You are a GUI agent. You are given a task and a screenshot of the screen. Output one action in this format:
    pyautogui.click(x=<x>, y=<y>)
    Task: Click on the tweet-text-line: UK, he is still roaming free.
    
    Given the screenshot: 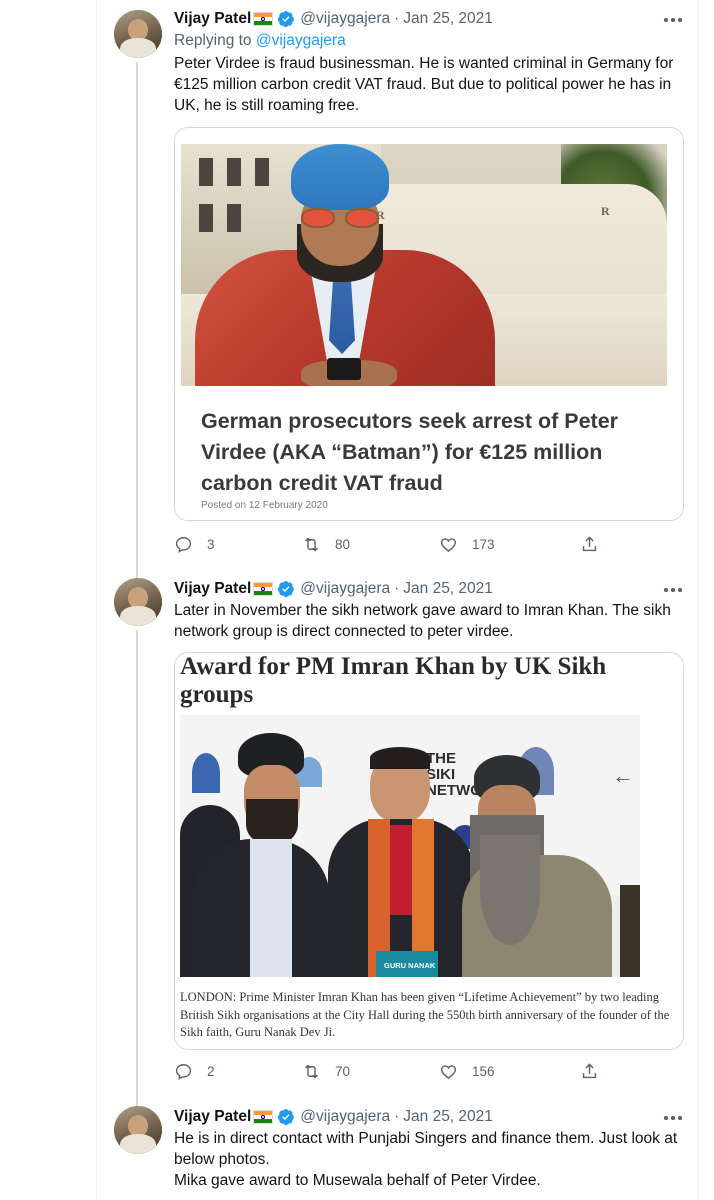 What is the action you would take?
    pyautogui.click(x=267, y=105)
    